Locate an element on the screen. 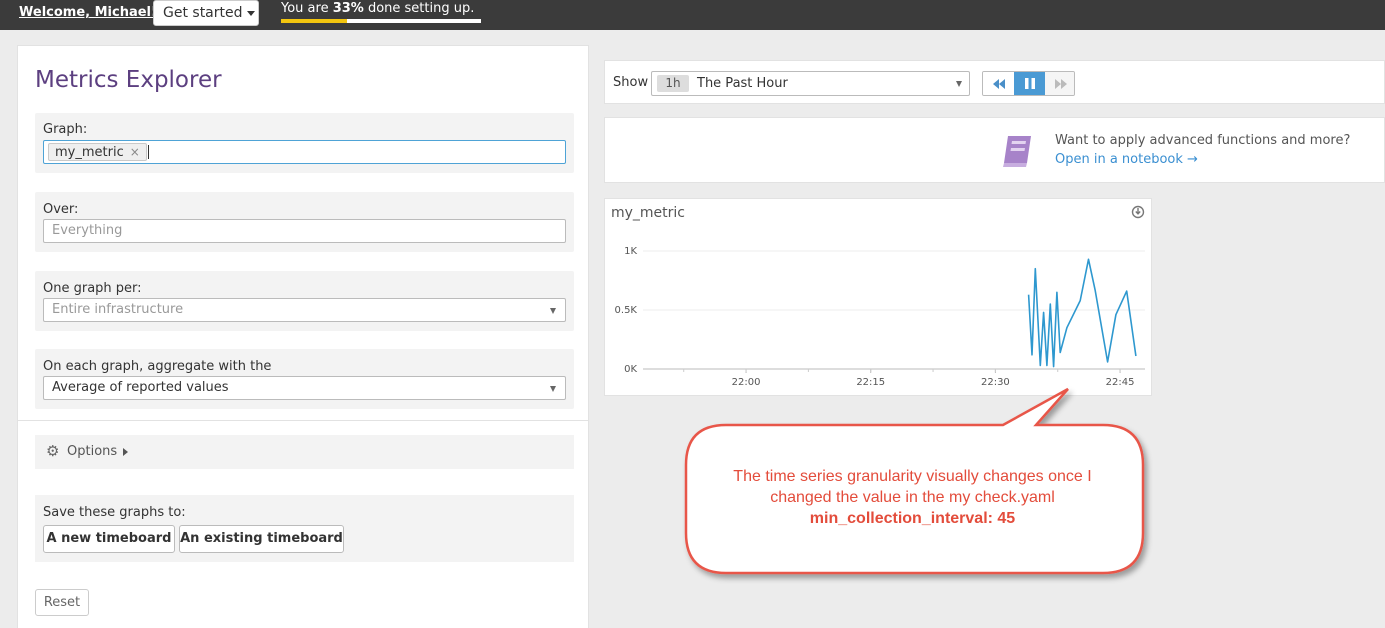  y-tick-label: 0.5K is located at coordinates (626, 310).